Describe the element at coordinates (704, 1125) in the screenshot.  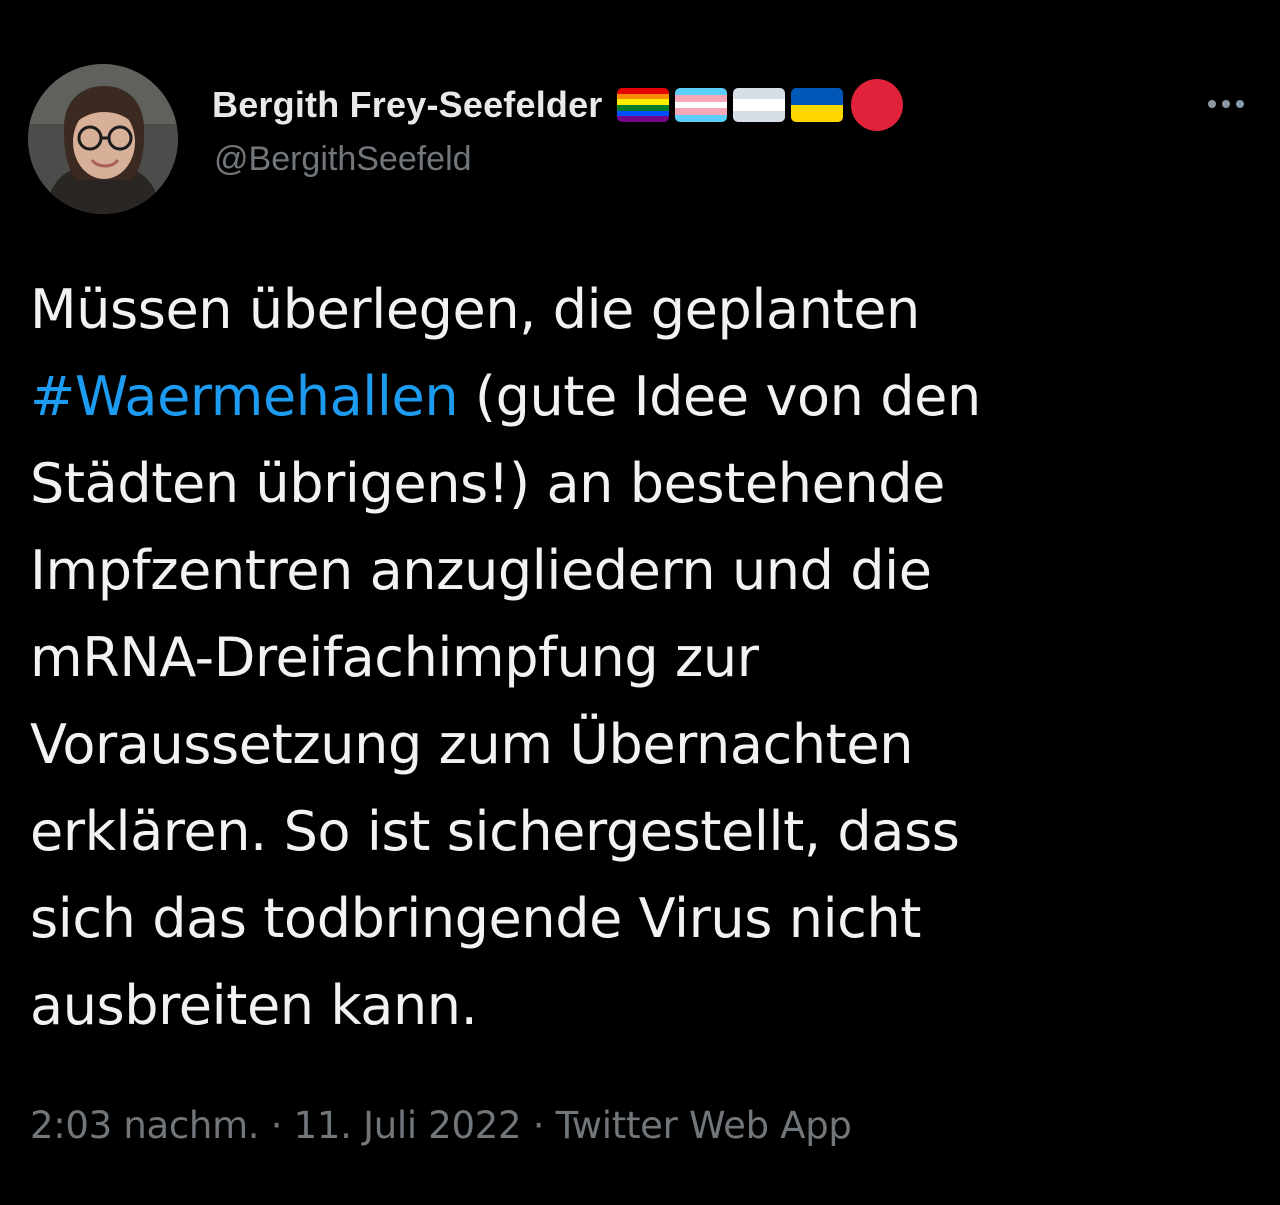
I see `tweet-source: Twitter Web App` at that location.